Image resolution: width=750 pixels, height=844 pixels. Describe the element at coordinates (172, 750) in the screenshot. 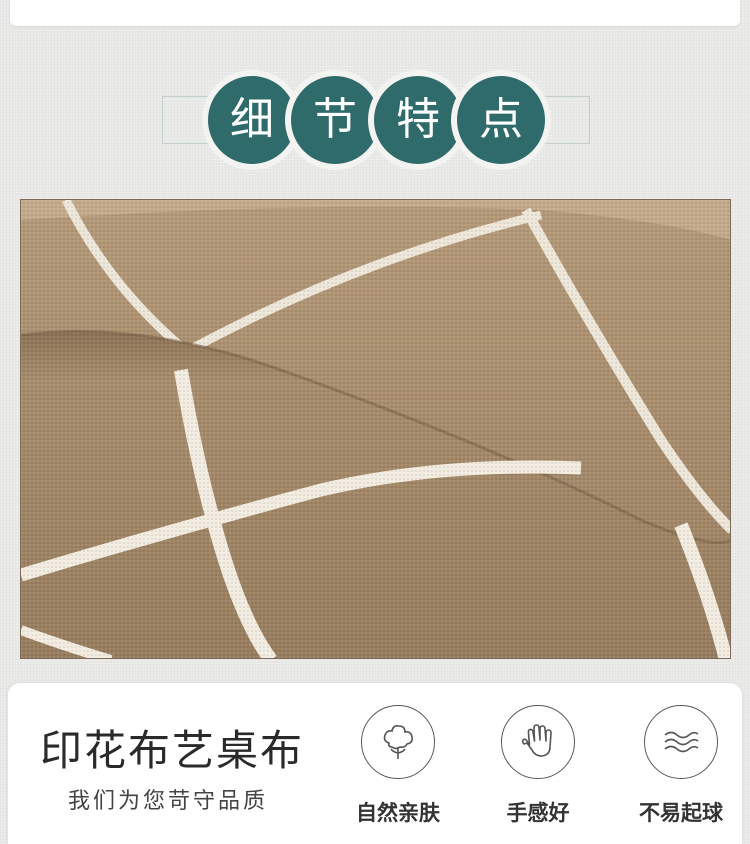

I see `product-title: 印花布艺桌布` at that location.